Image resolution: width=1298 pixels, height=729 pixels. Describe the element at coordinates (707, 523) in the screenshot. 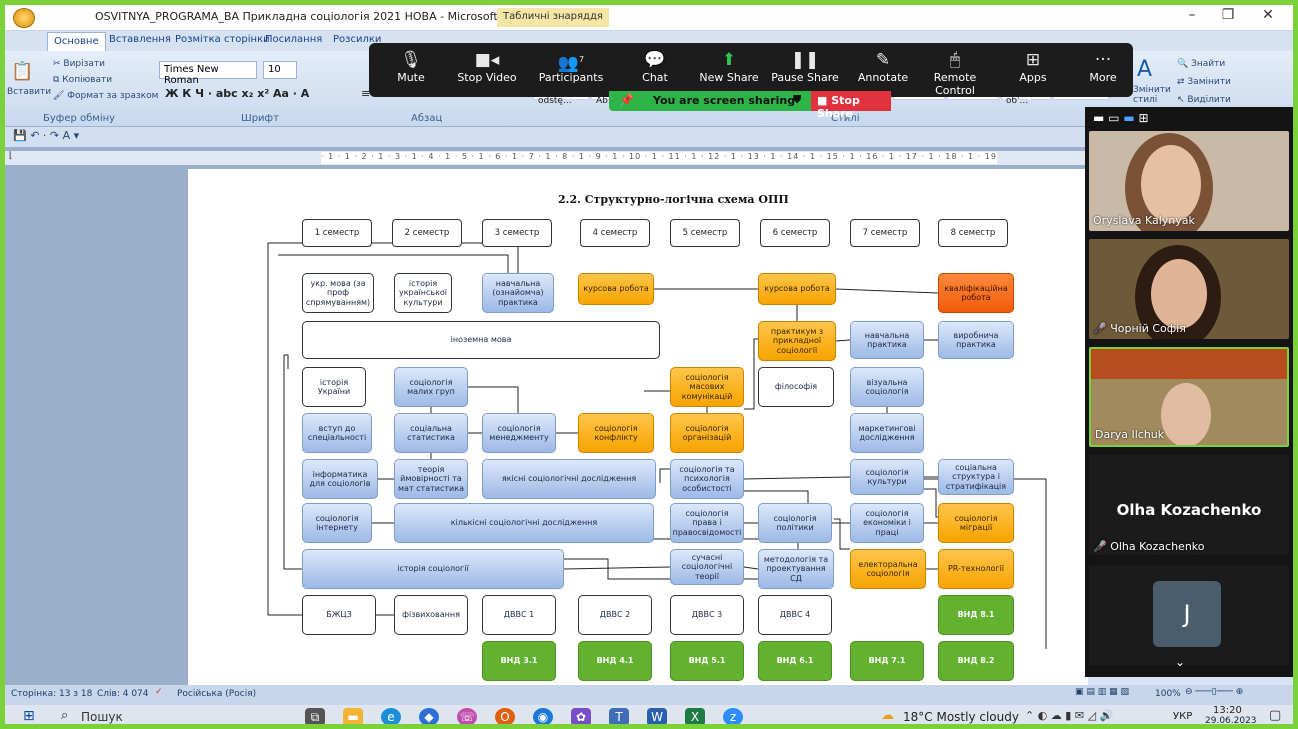

I see `diagram-box-soc-prava: соціологія права і правосвідомості` at that location.